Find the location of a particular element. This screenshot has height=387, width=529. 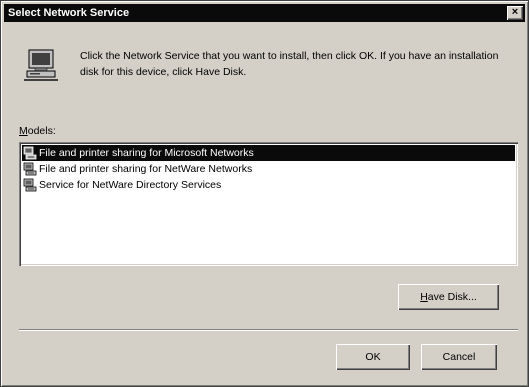

models-label-mnemonic: M is located at coordinates (23, 131).